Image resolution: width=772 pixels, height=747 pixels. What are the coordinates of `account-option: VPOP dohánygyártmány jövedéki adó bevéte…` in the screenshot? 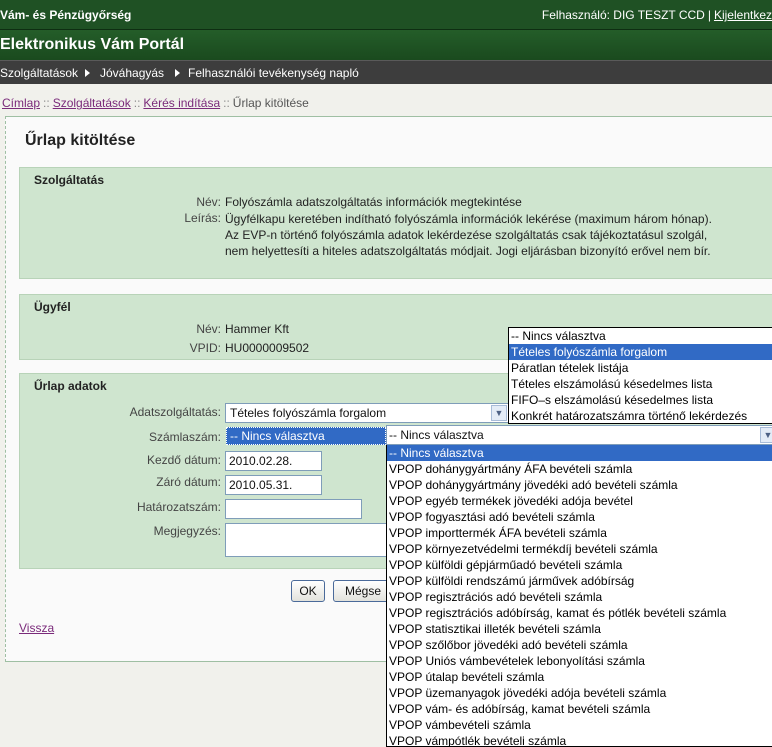 It's located at (579, 485).